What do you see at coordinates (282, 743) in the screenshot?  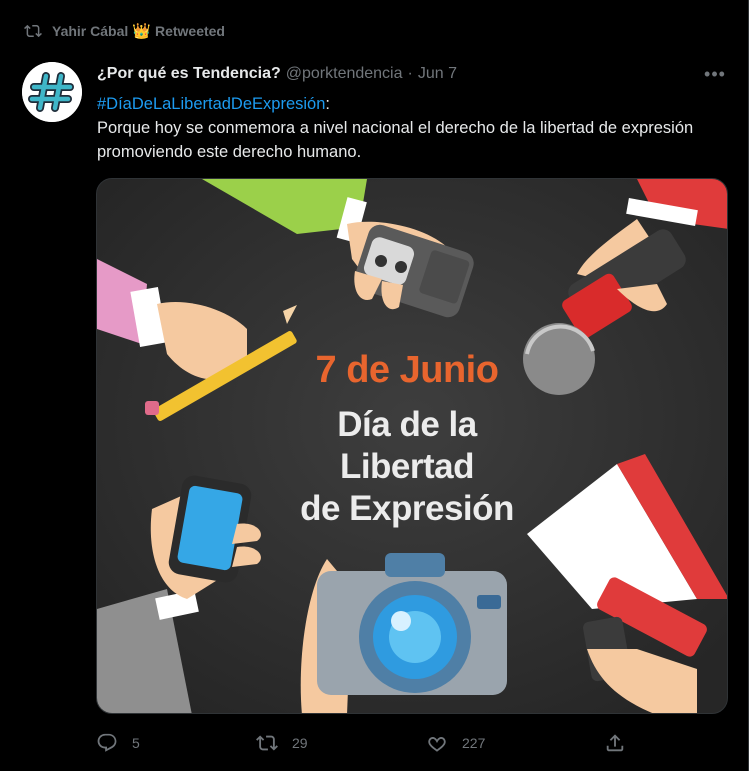 I see `retweet-button: 29` at bounding box center [282, 743].